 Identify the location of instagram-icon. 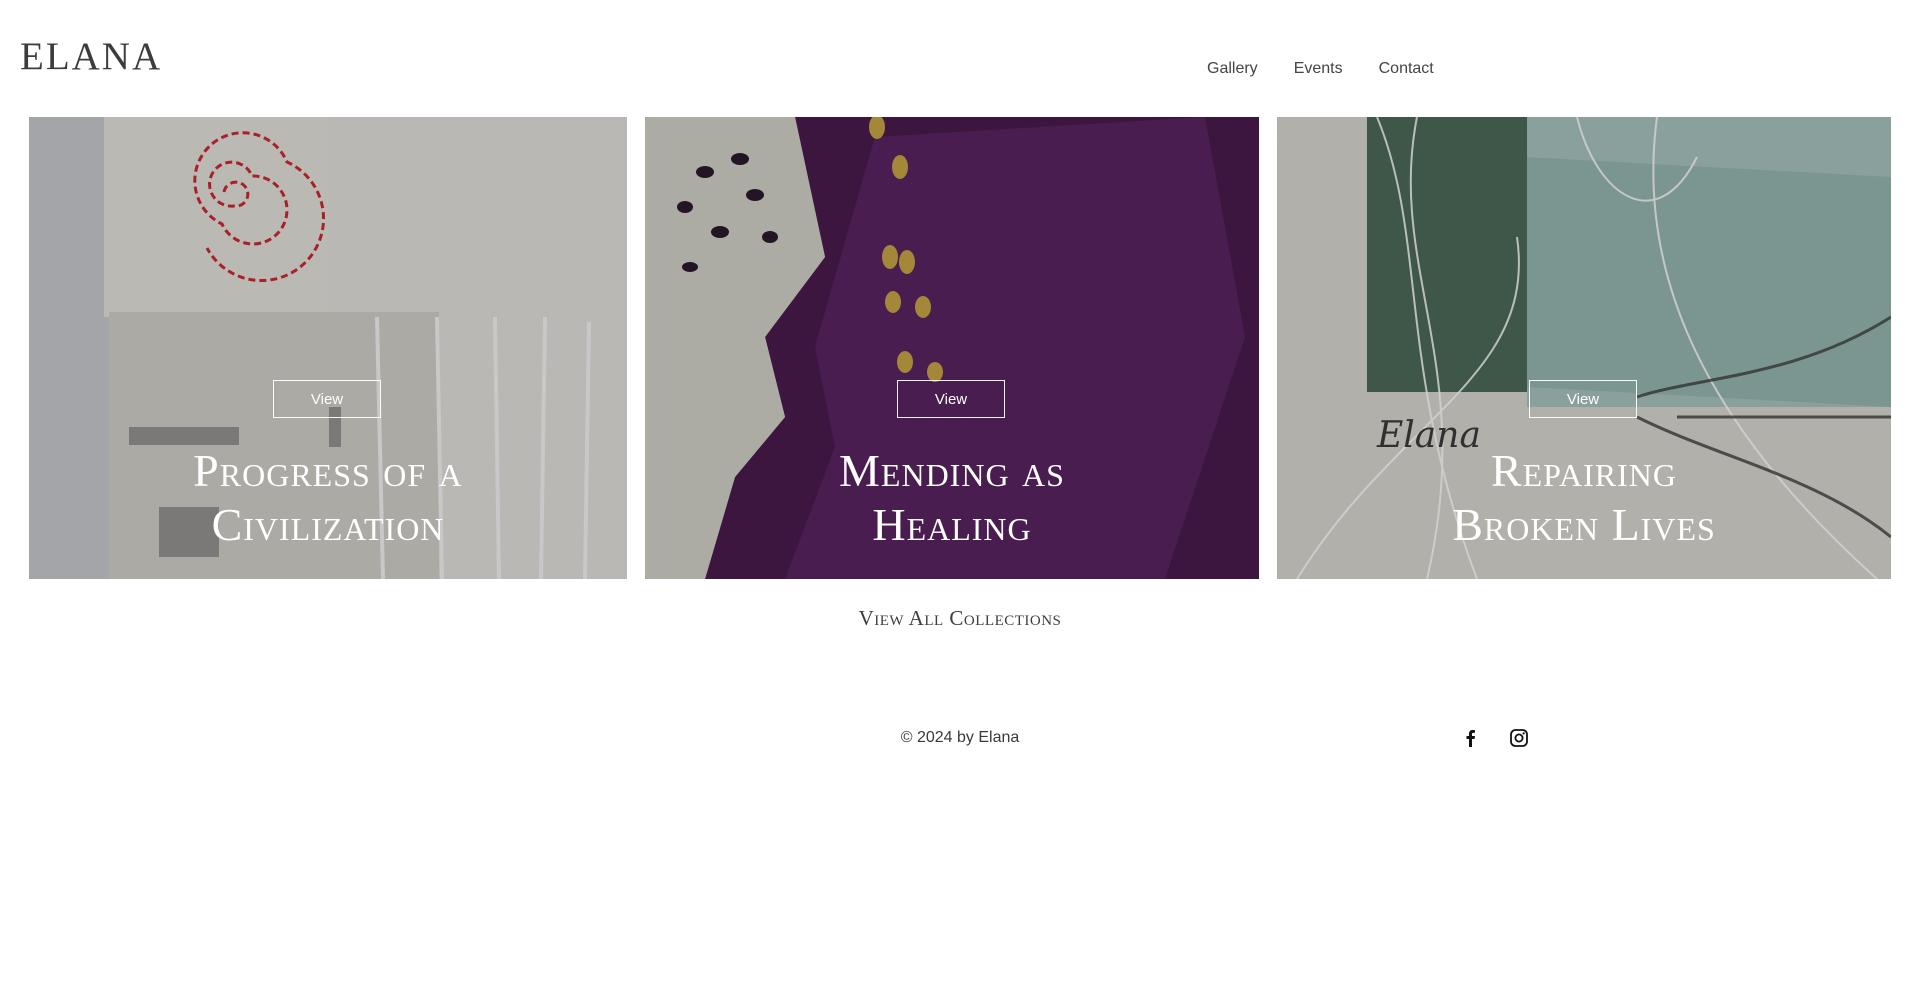
(1519, 738).